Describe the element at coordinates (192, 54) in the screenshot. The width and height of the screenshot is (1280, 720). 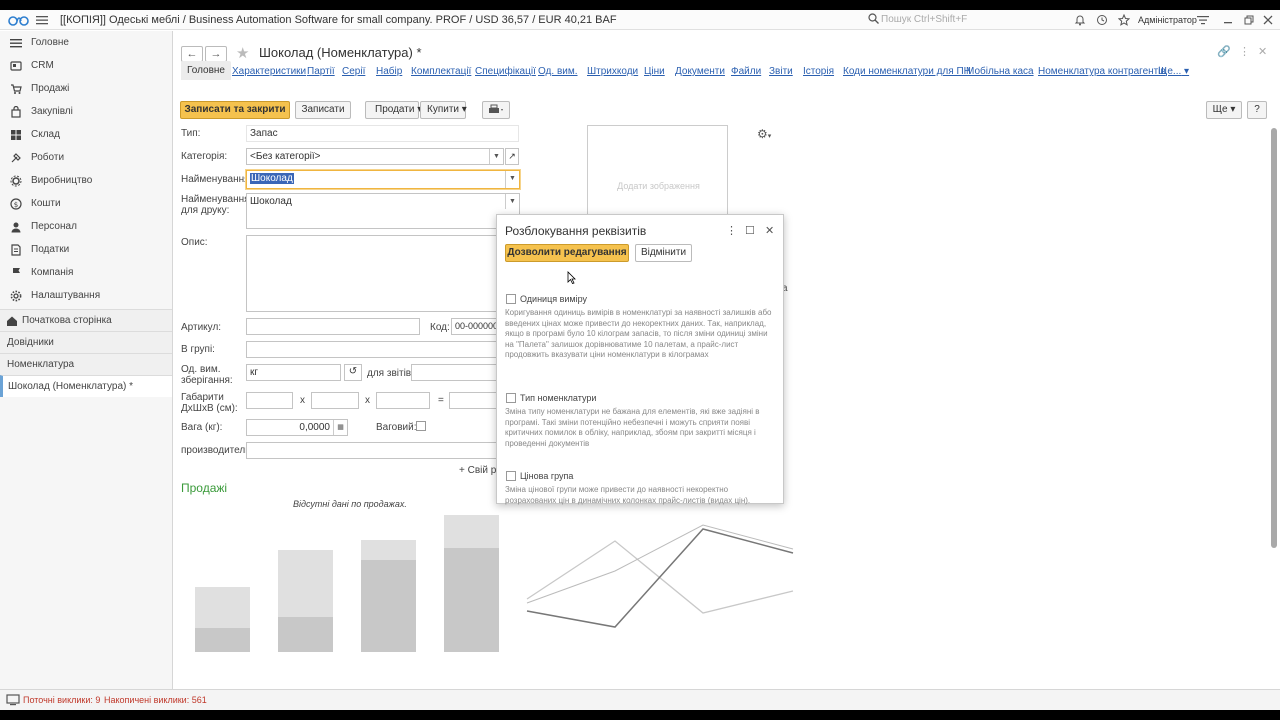
I see `back-button: ←` at that location.